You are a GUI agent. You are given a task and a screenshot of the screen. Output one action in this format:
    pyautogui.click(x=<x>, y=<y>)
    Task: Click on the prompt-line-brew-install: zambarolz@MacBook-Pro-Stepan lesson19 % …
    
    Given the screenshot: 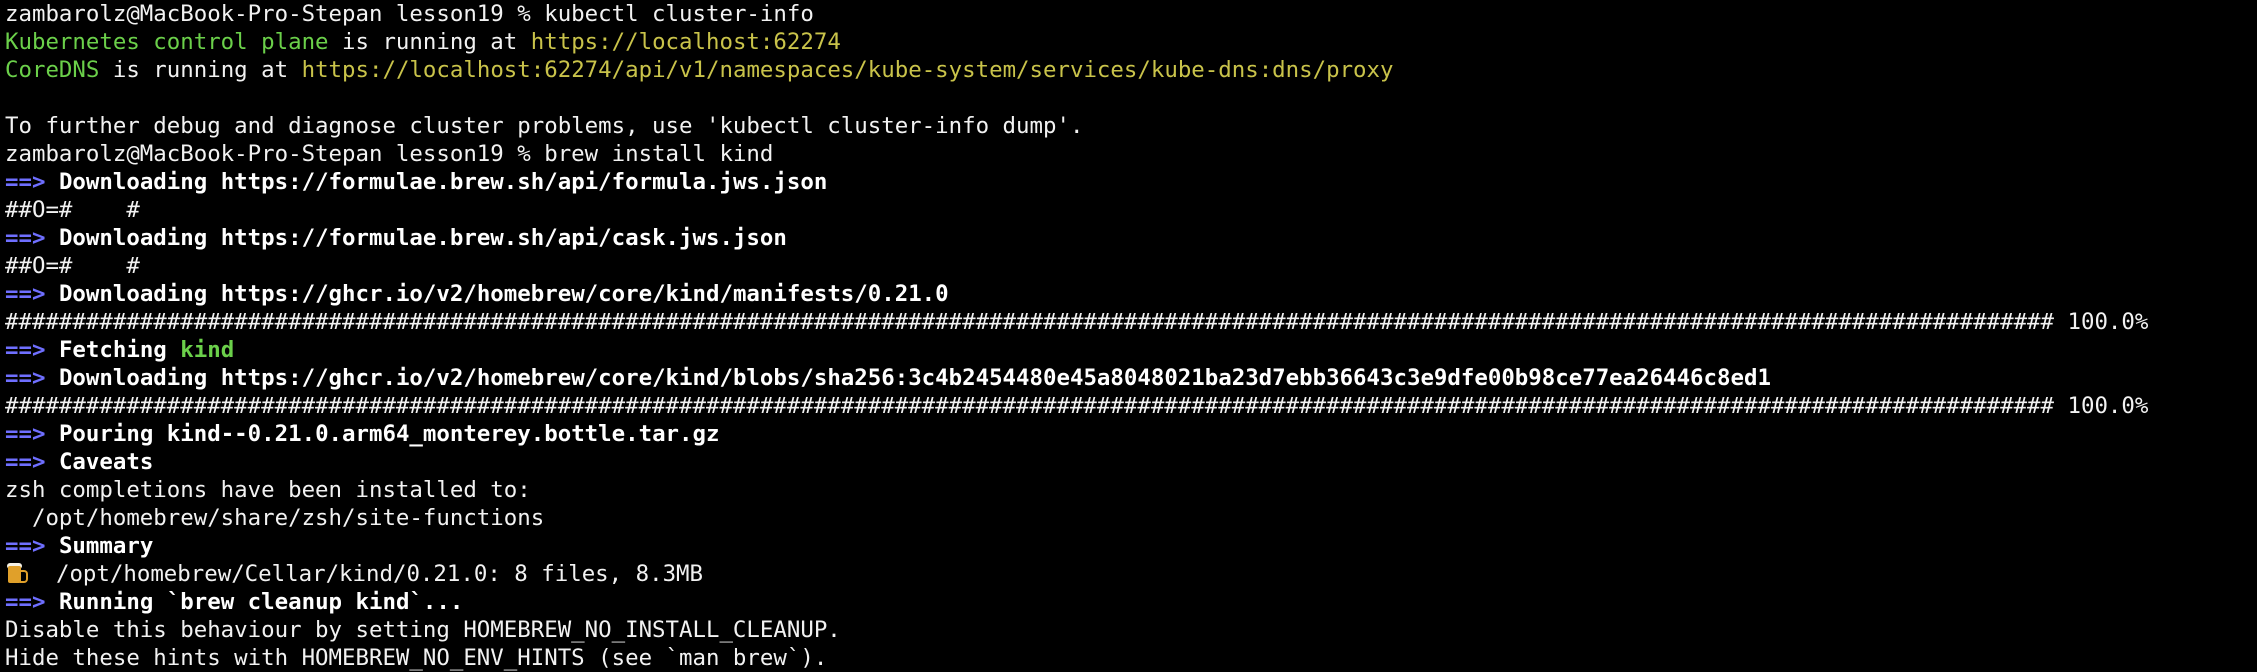 What is the action you would take?
    pyautogui.click(x=1131, y=154)
    